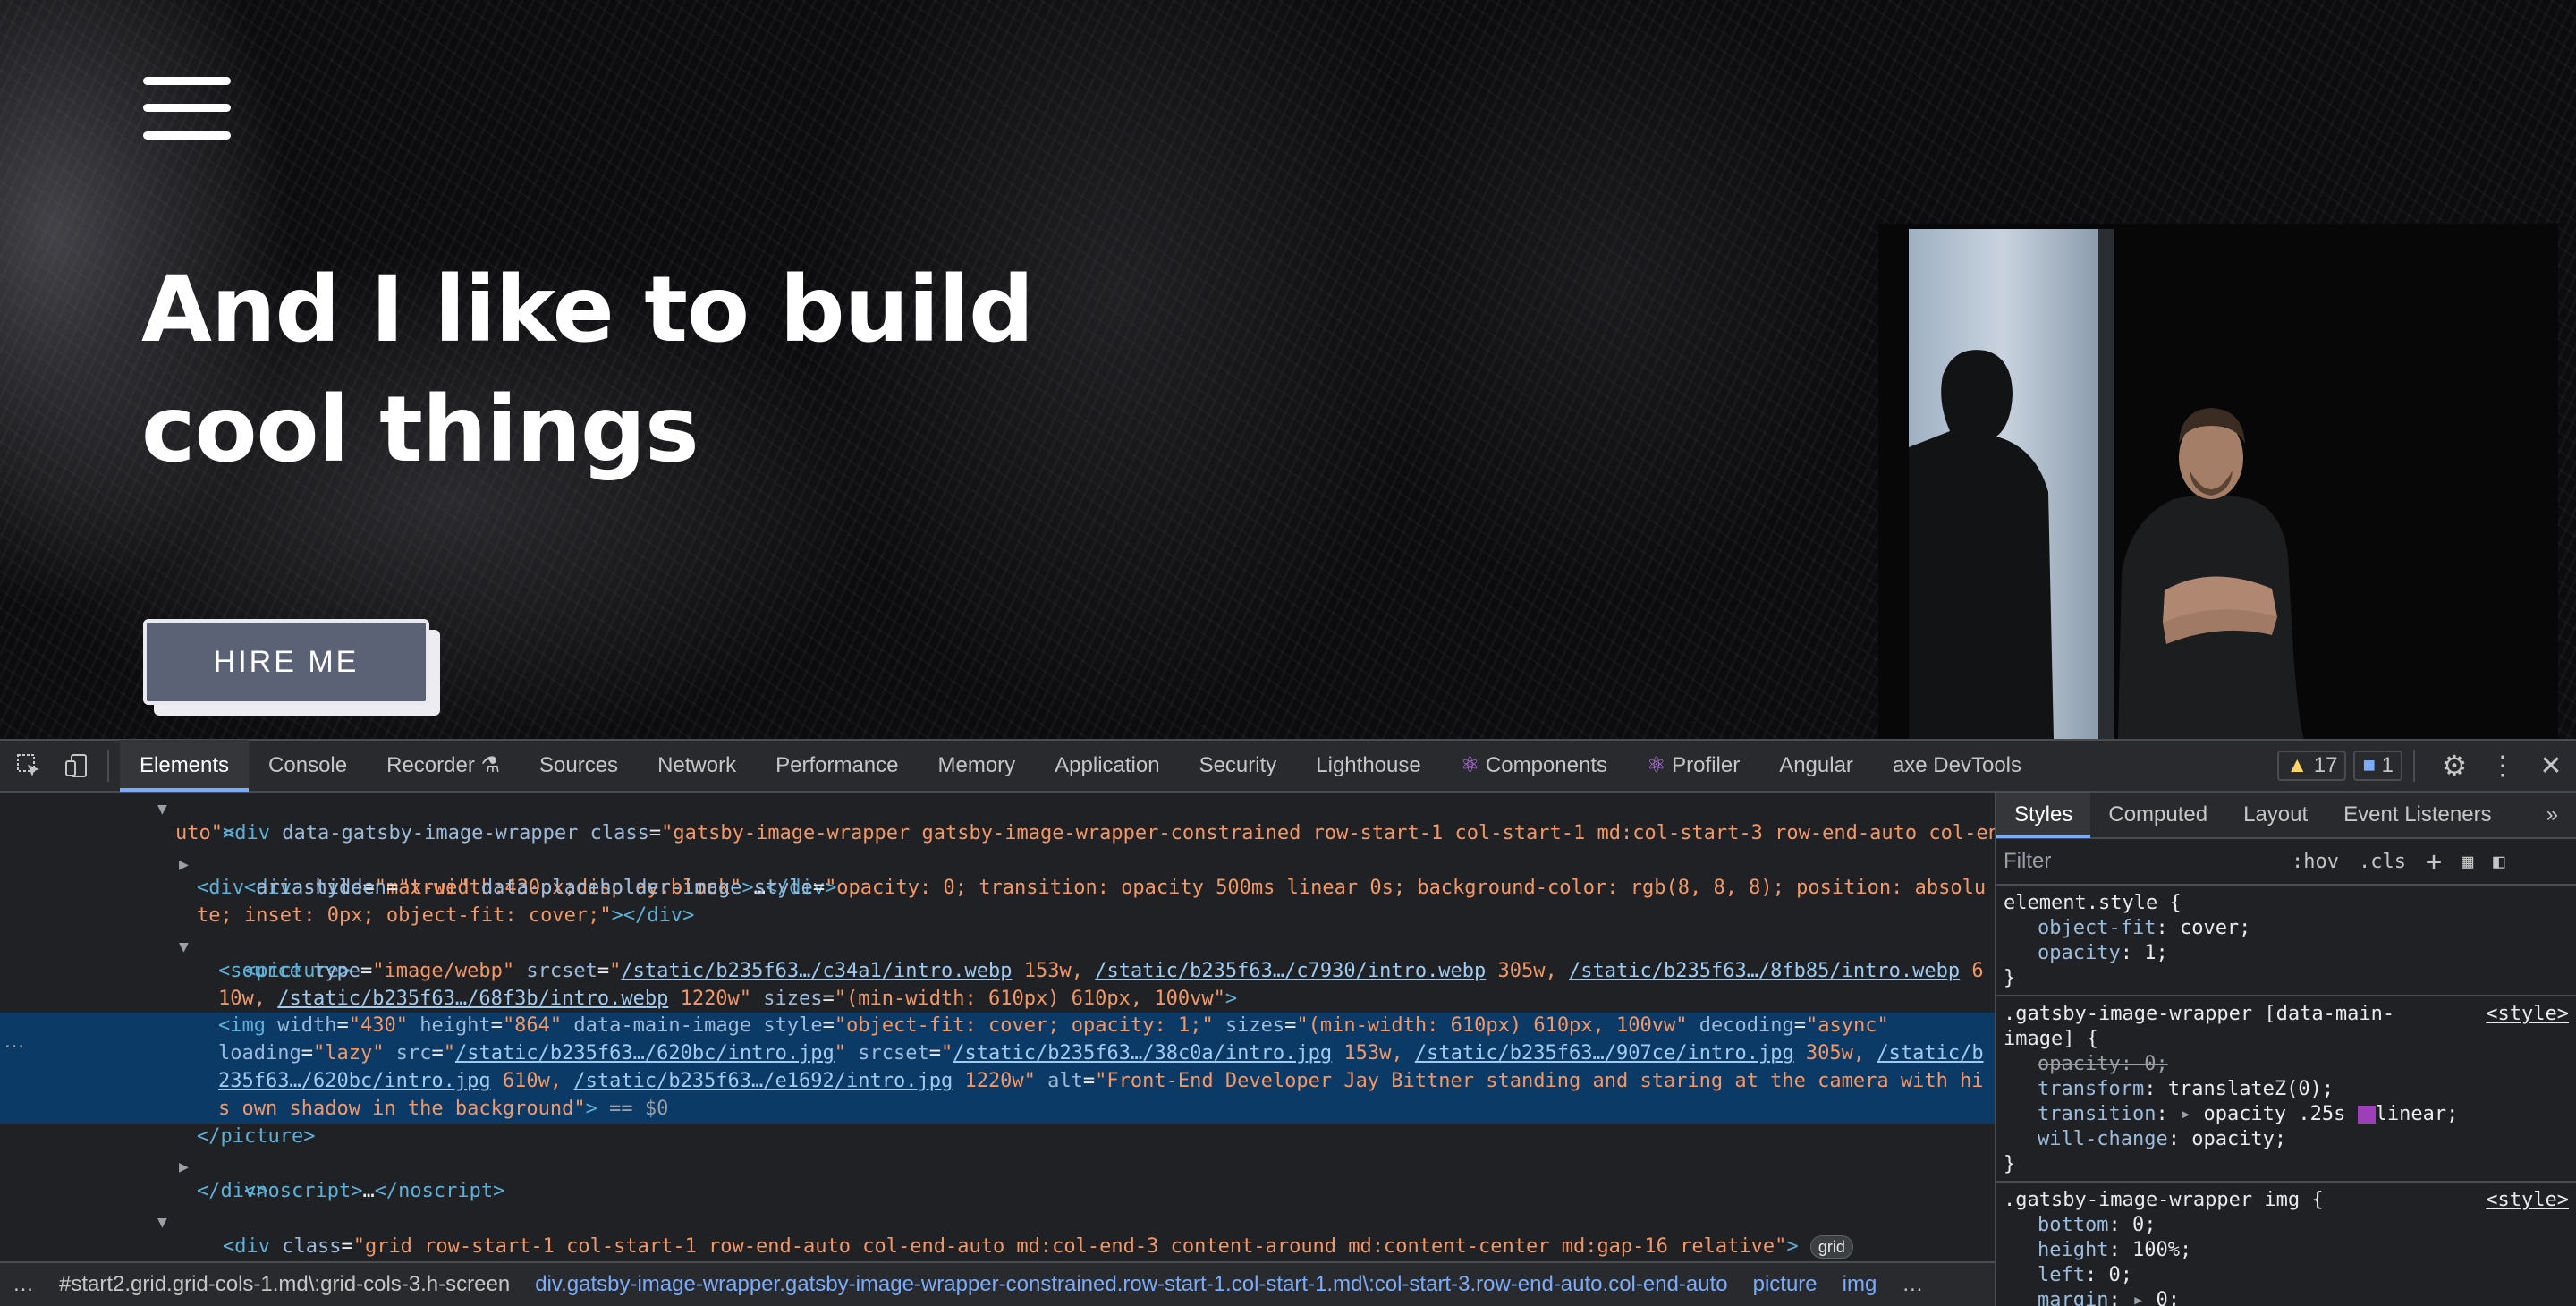 This screenshot has width=2576, height=1306. What do you see at coordinates (354, 1081) in the screenshot?
I see `srcset-link: 235f63…/620bc/intro.jpg` at bounding box center [354, 1081].